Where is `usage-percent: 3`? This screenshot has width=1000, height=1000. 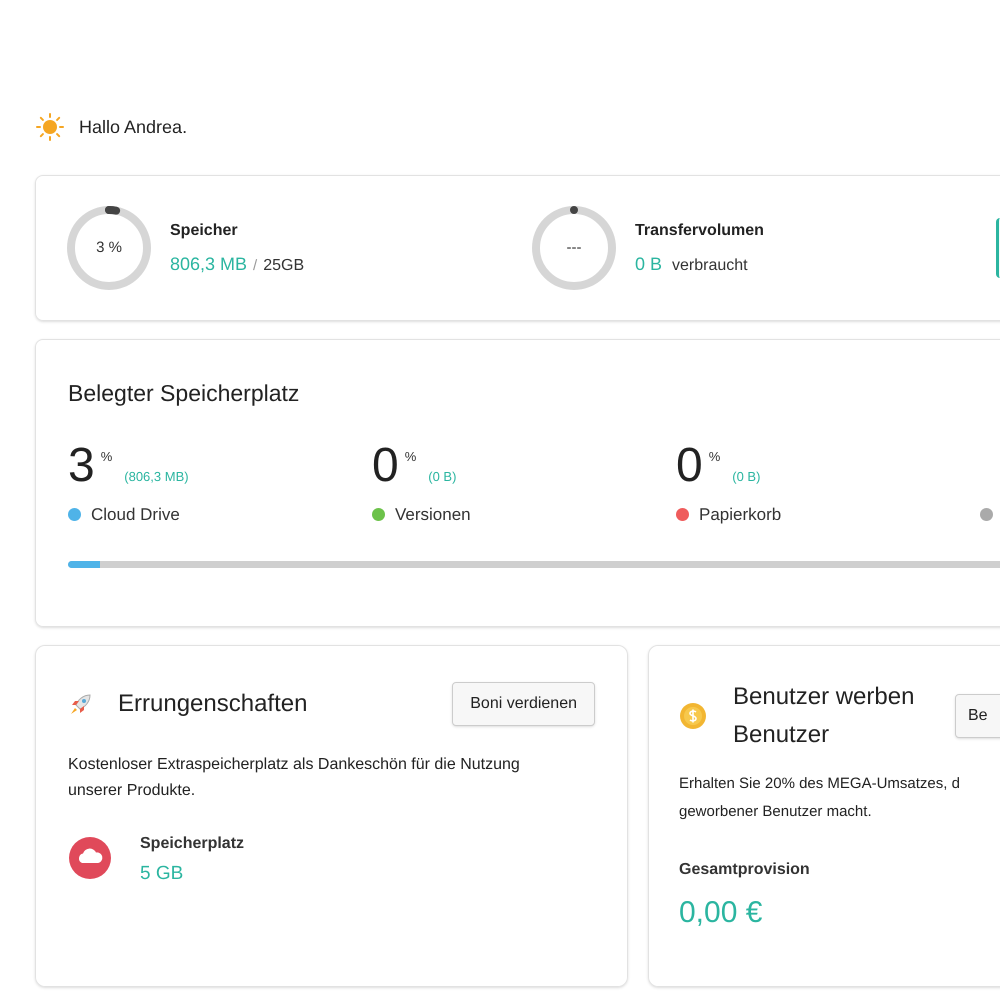 usage-percent: 3 is located at coordinates (81, 465).